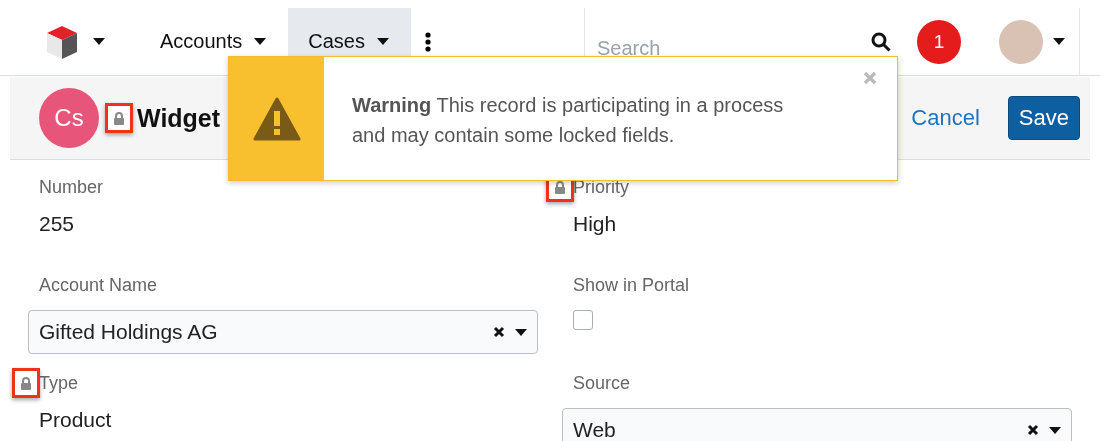 Image resolution: width=1100 pixels, height=441 pixels. What do you see at coordinates (71, 187) in the screenshot?
I see `field-label: Number` at bounding box center [71, 187].